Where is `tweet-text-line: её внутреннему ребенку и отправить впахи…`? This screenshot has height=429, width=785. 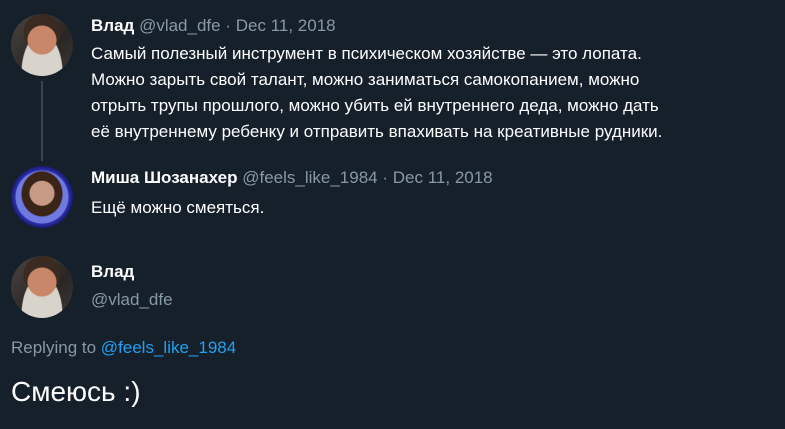 tweet-text-line: её внутреннему ребенку и отправить впахи… is located at coordinates (377, 131).